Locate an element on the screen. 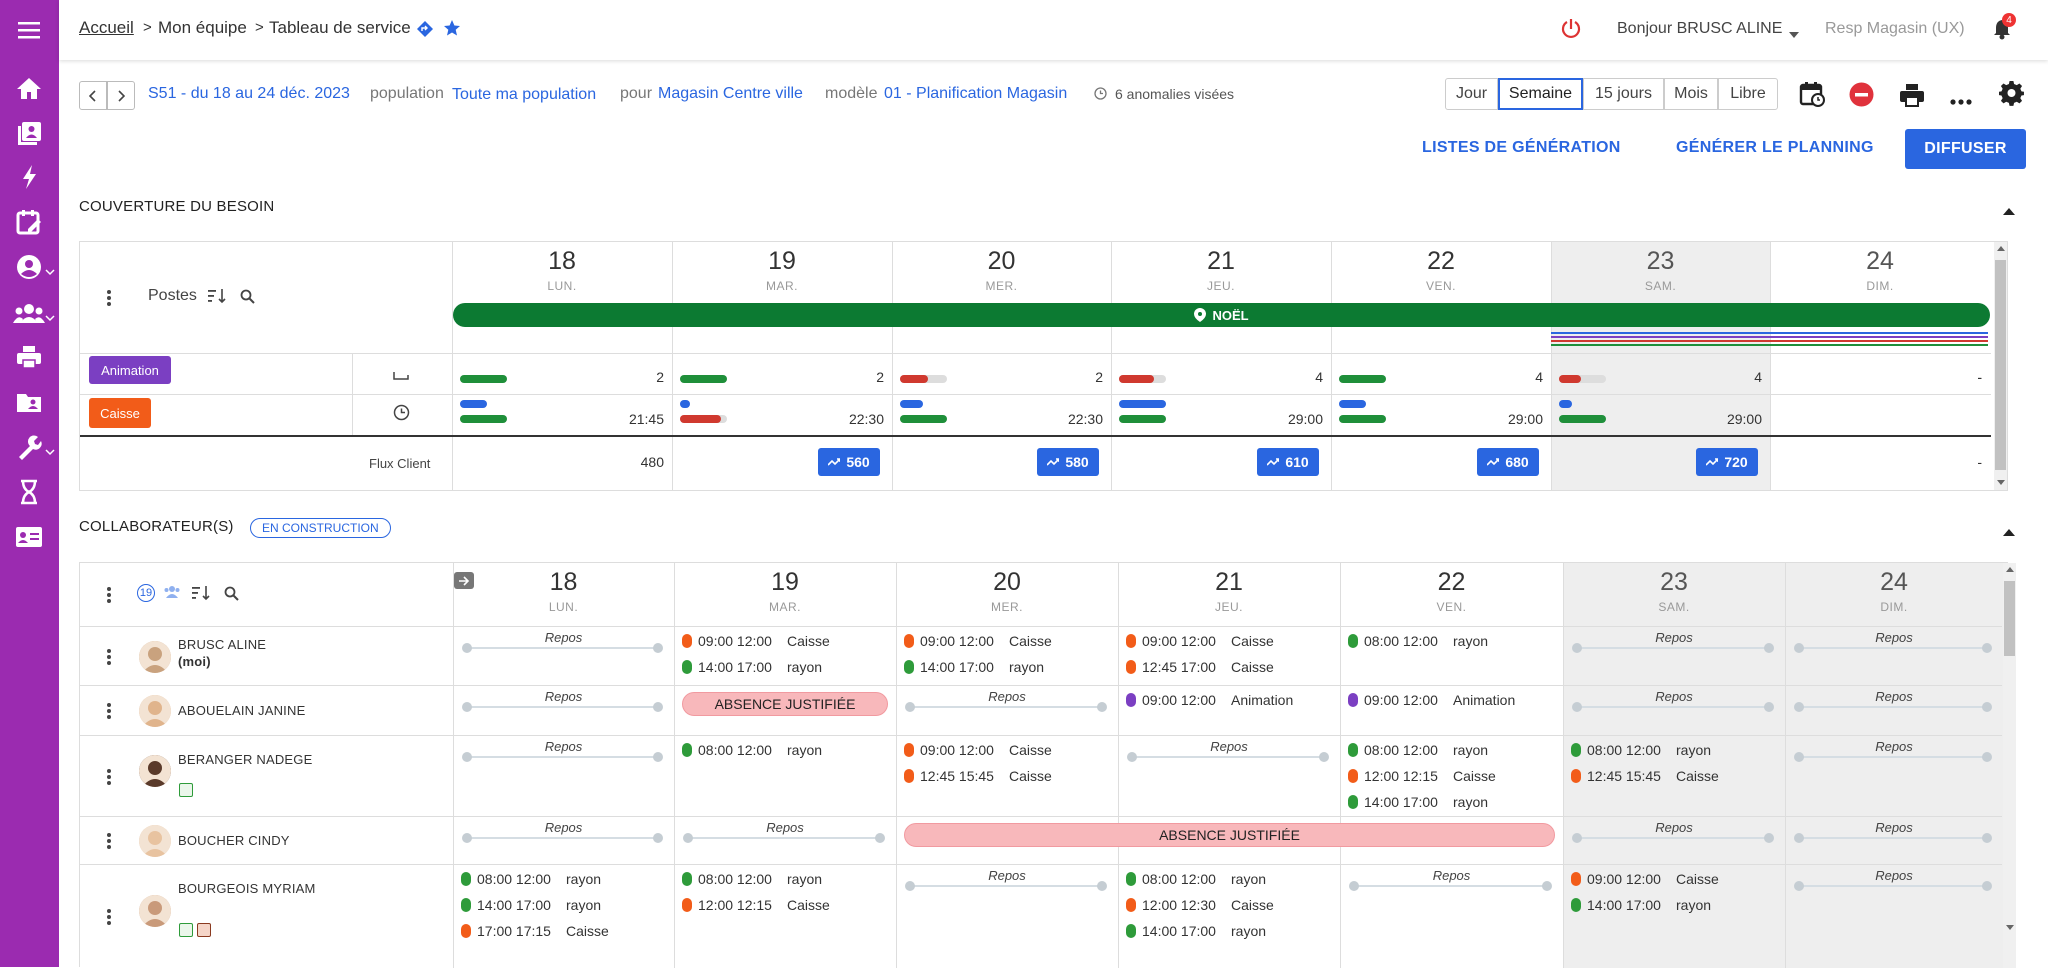  person-name: BERANGER NADEGE is located at coordinates (245, 759).